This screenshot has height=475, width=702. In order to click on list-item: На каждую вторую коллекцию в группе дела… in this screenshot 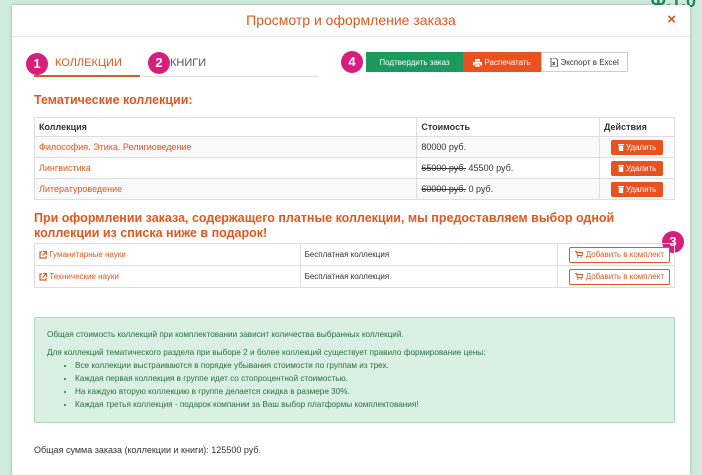, I will do `click(368, 391)`.